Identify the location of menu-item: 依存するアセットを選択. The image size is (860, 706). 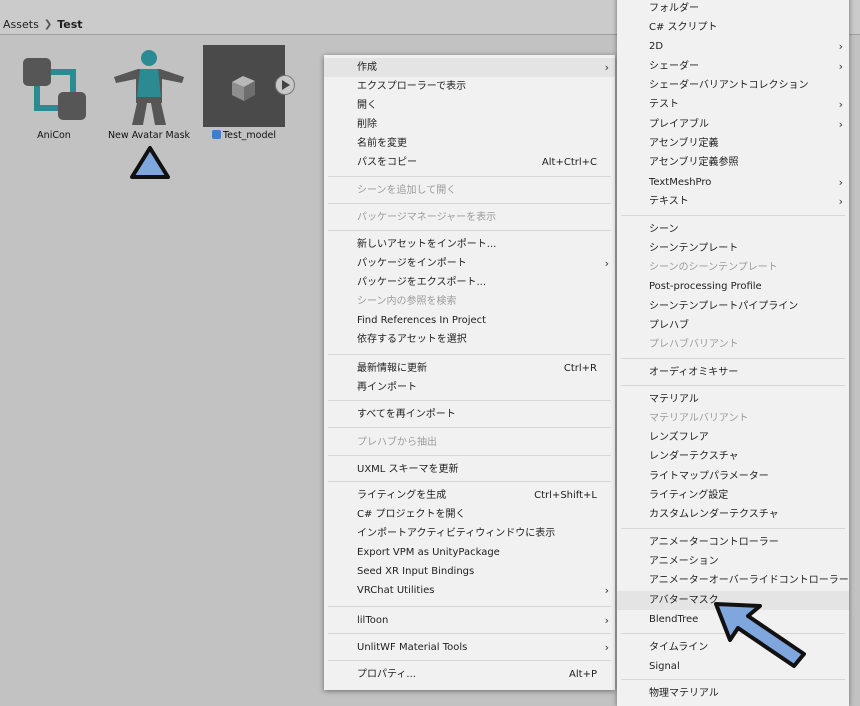
(469, 339).